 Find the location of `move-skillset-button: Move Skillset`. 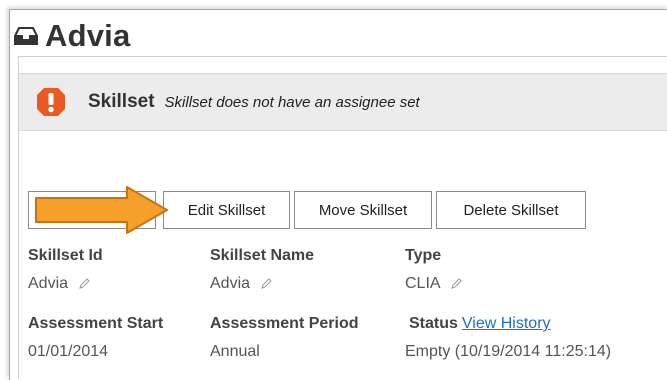

move-skillset-button: Move Skillset is located at coordinates (363, 210).